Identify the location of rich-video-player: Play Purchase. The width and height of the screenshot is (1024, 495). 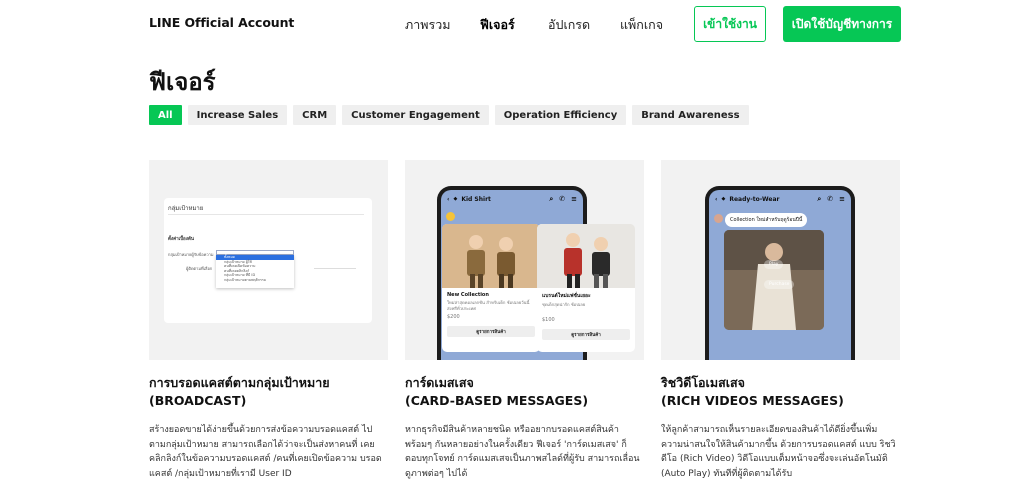
(774, 280).